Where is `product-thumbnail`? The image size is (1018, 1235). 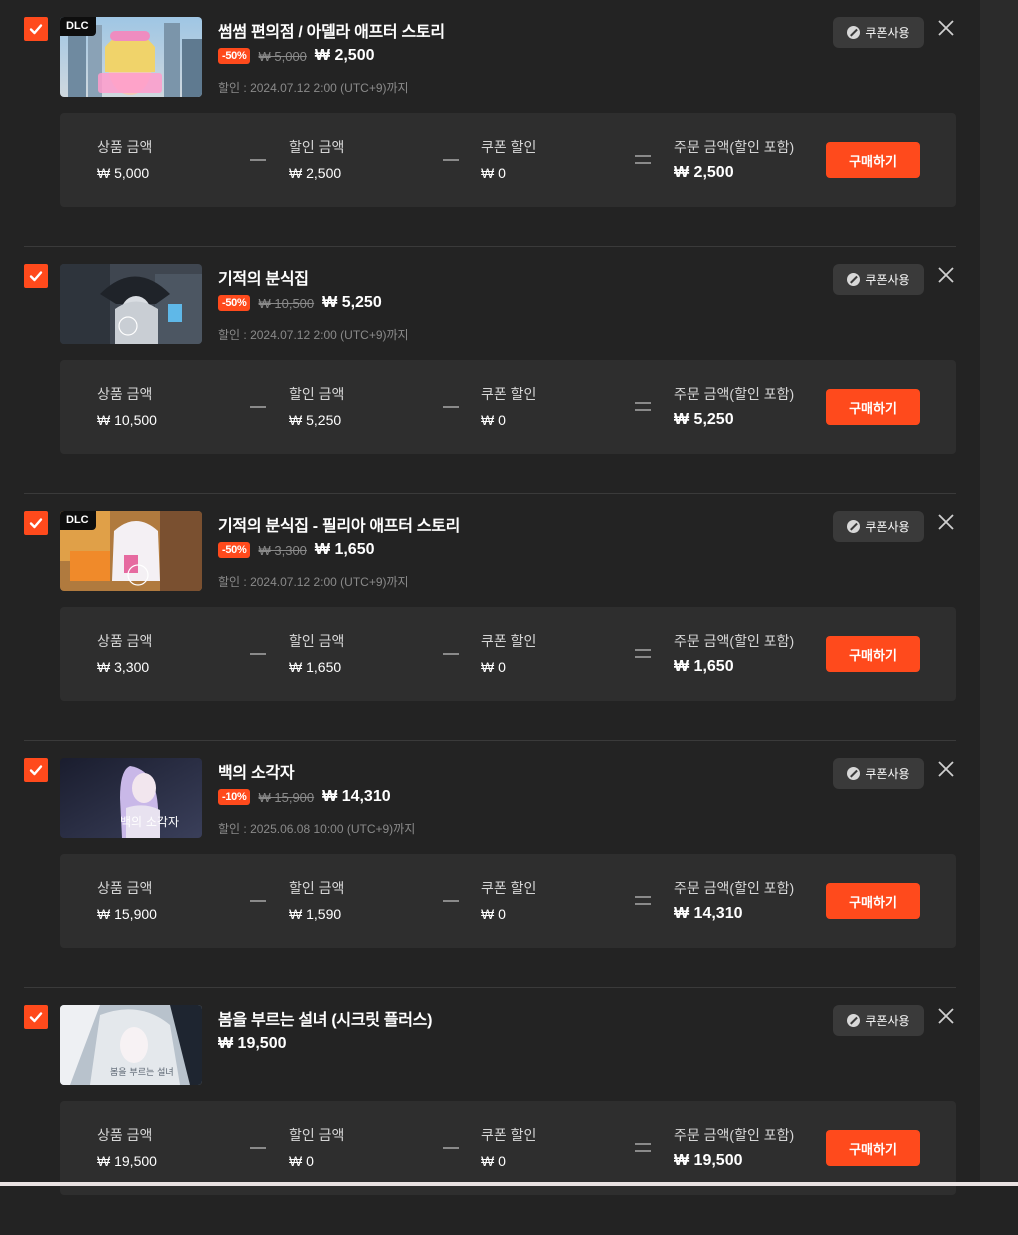
product-thumbnail is located at coordinates (131, 304).